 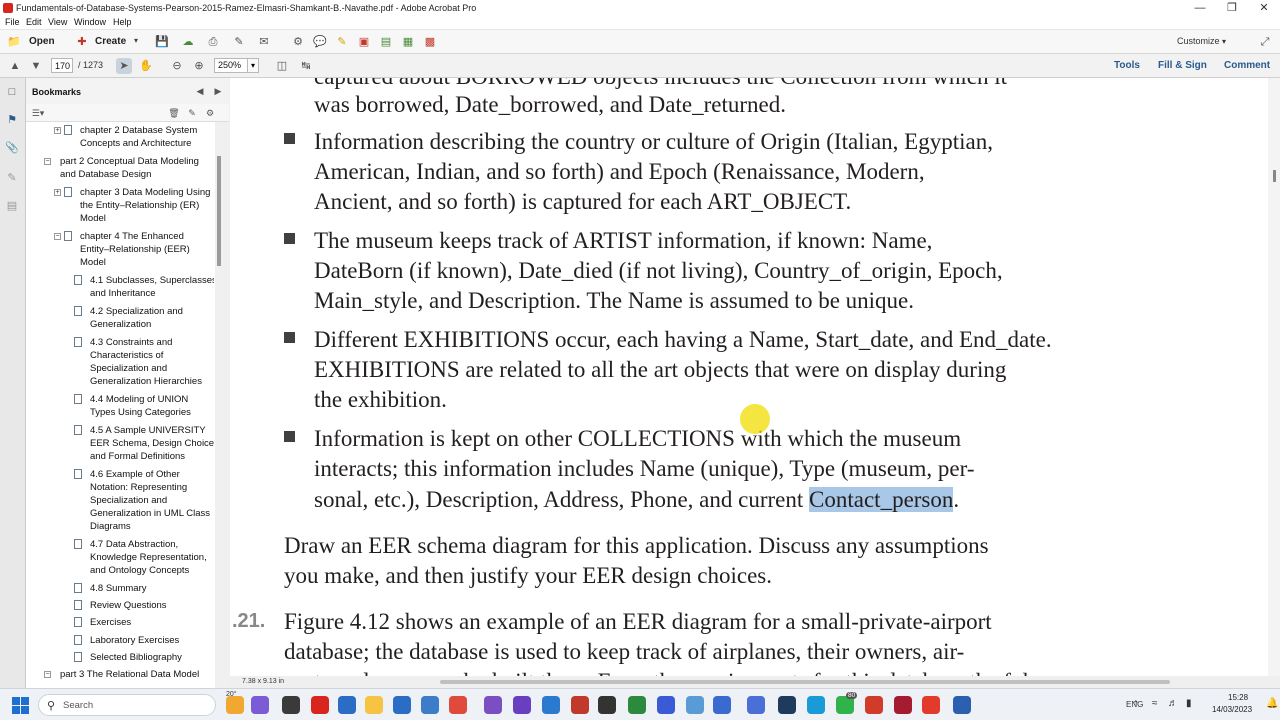 What do you see at coordinates (57, 92) in the screenshot?
I see `bookmarks-title: Bookmarks` at bounding box center [57, 92].